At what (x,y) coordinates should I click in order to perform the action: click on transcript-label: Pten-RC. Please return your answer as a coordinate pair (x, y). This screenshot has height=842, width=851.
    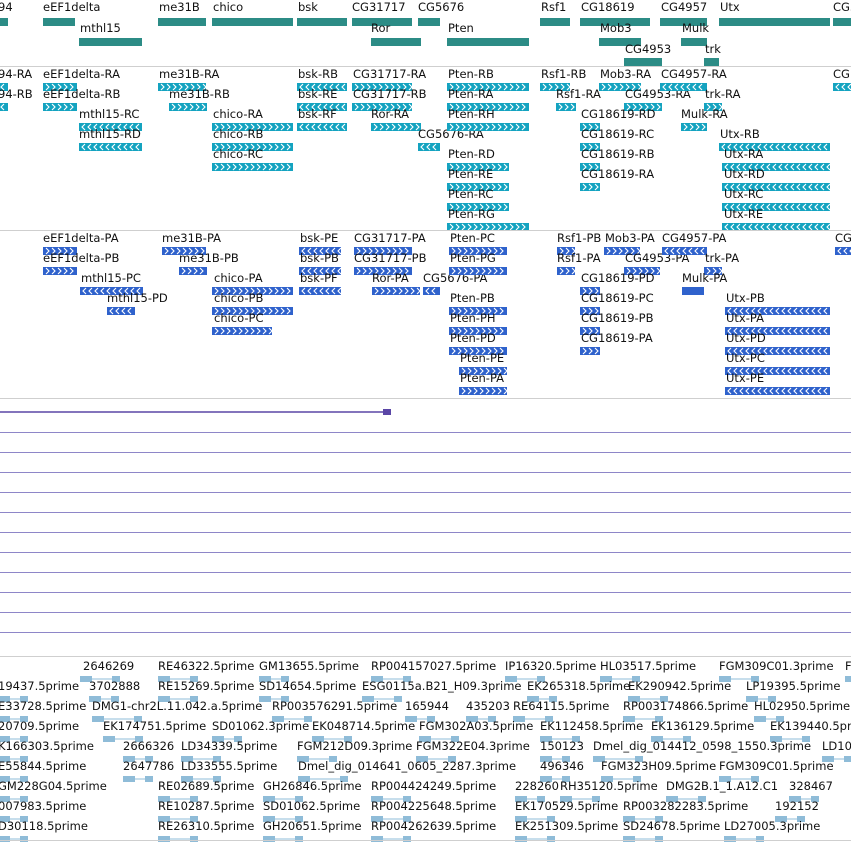
    Looking at the image, I should click on (470, 194).